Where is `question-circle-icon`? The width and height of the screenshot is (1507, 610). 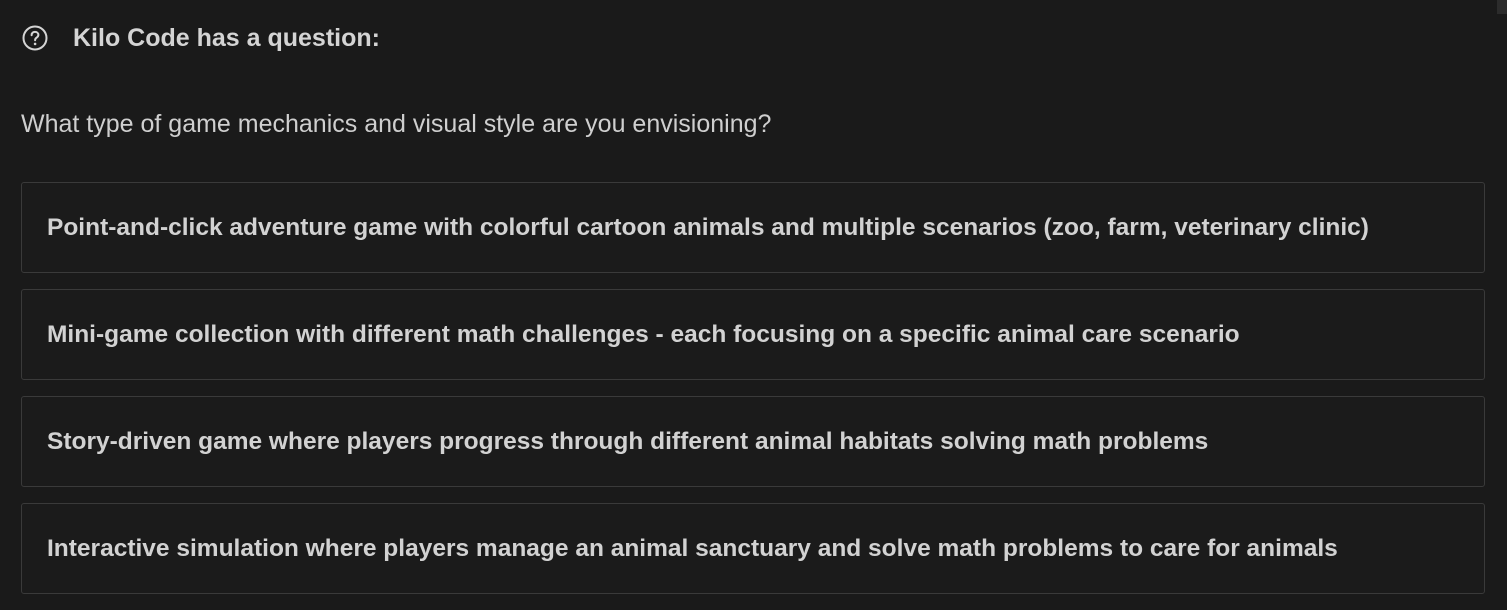
question-circle-icon is located at coordinates (35, 38).